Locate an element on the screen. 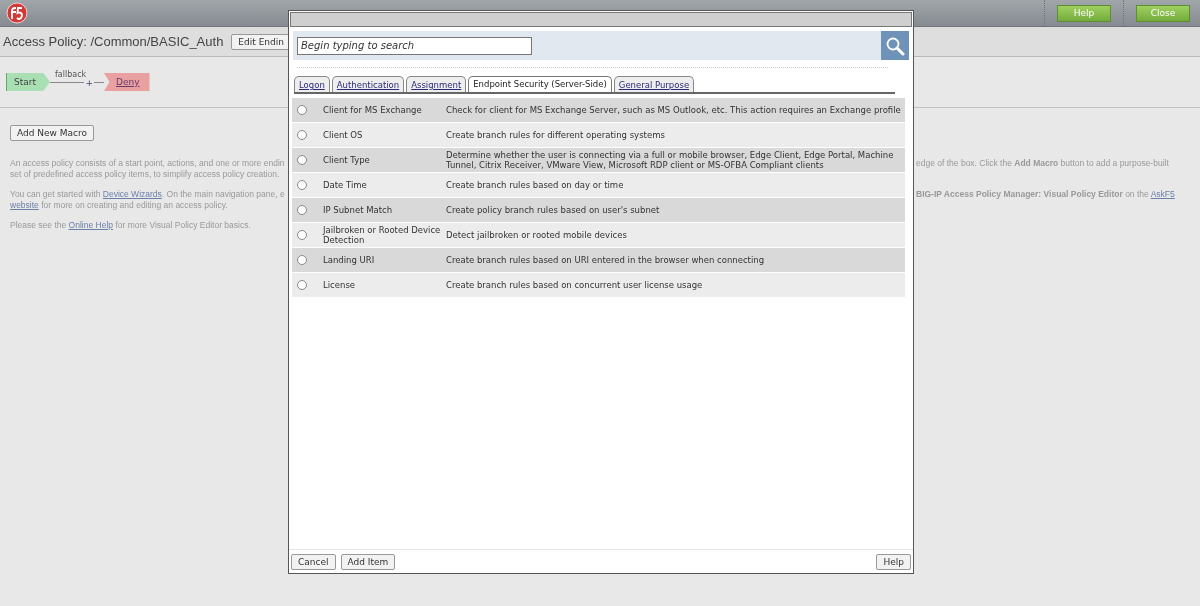  item-description: Detect jailbroken or rooted mobile devices is located at coordinates (537, 234).